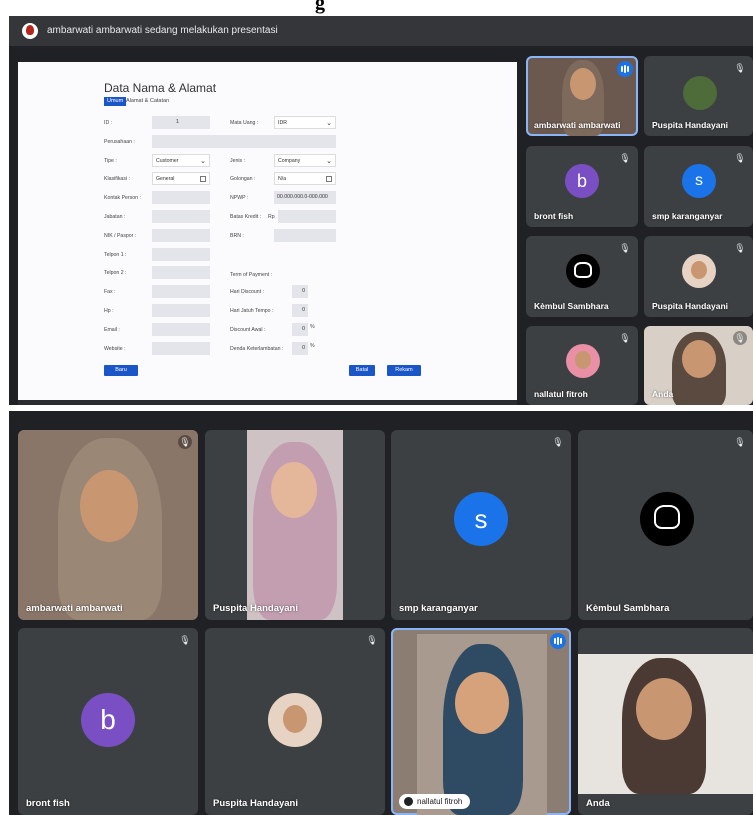 The height and width of the screenshot is (815, 753). Describe the element at coordinates (203, 179) in the screenshot. I see `calendar-icon` at that location.